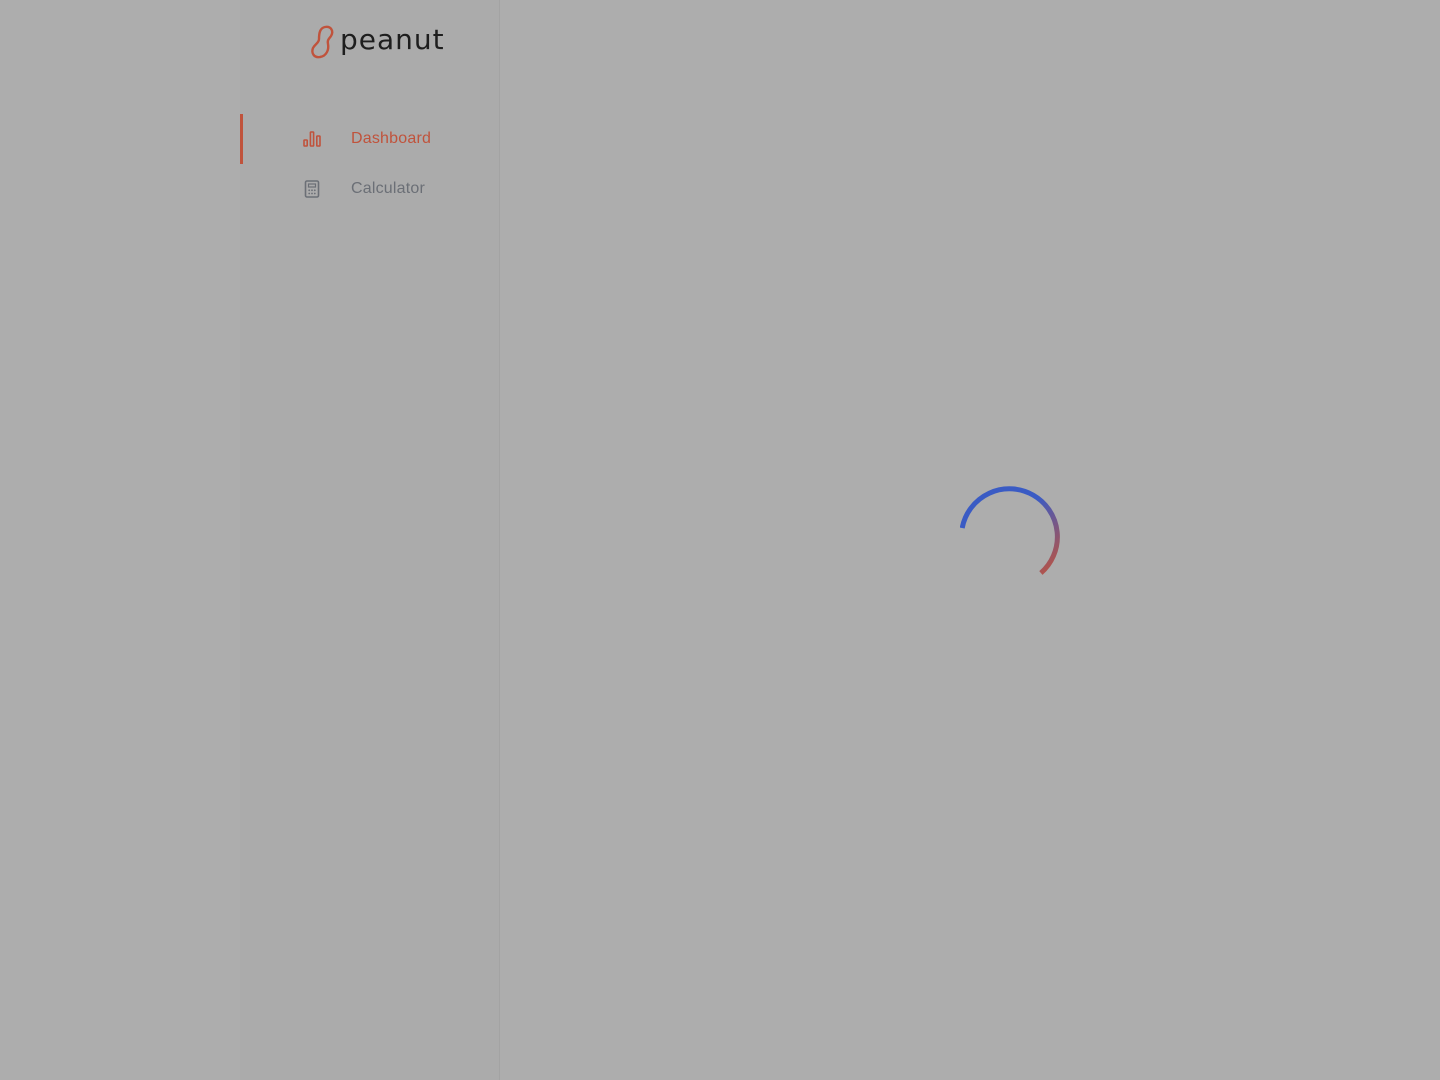 The width and height of the screenshot is (1440, 1080). Describe the element at coordinates (312, 139) in the screenshot. I see `bar-chart-icon` at that location.